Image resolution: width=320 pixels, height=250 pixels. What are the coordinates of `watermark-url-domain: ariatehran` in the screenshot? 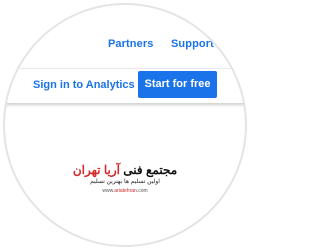 It's located at (125, 191).